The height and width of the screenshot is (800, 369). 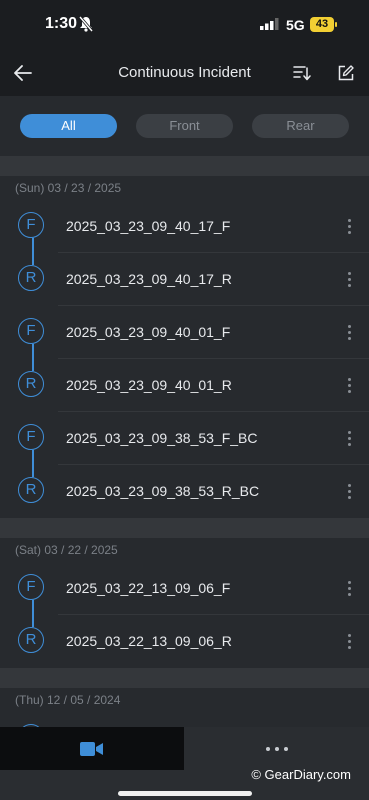 I want to click on video-camera-icon, so click(x=91, y=748).